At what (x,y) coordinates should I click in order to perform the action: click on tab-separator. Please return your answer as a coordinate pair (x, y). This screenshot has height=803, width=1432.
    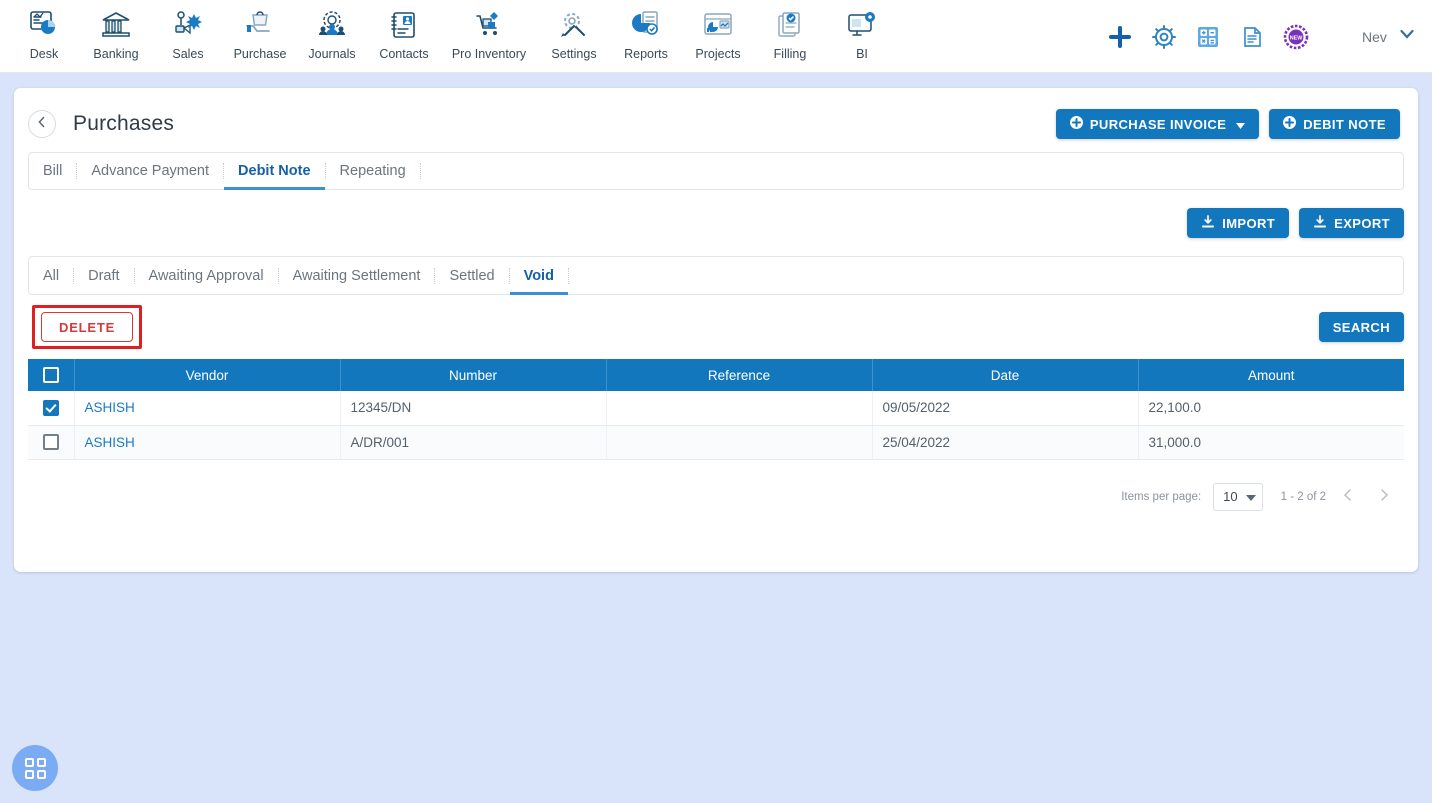
    Looking at the image, I should click on (568, 275).